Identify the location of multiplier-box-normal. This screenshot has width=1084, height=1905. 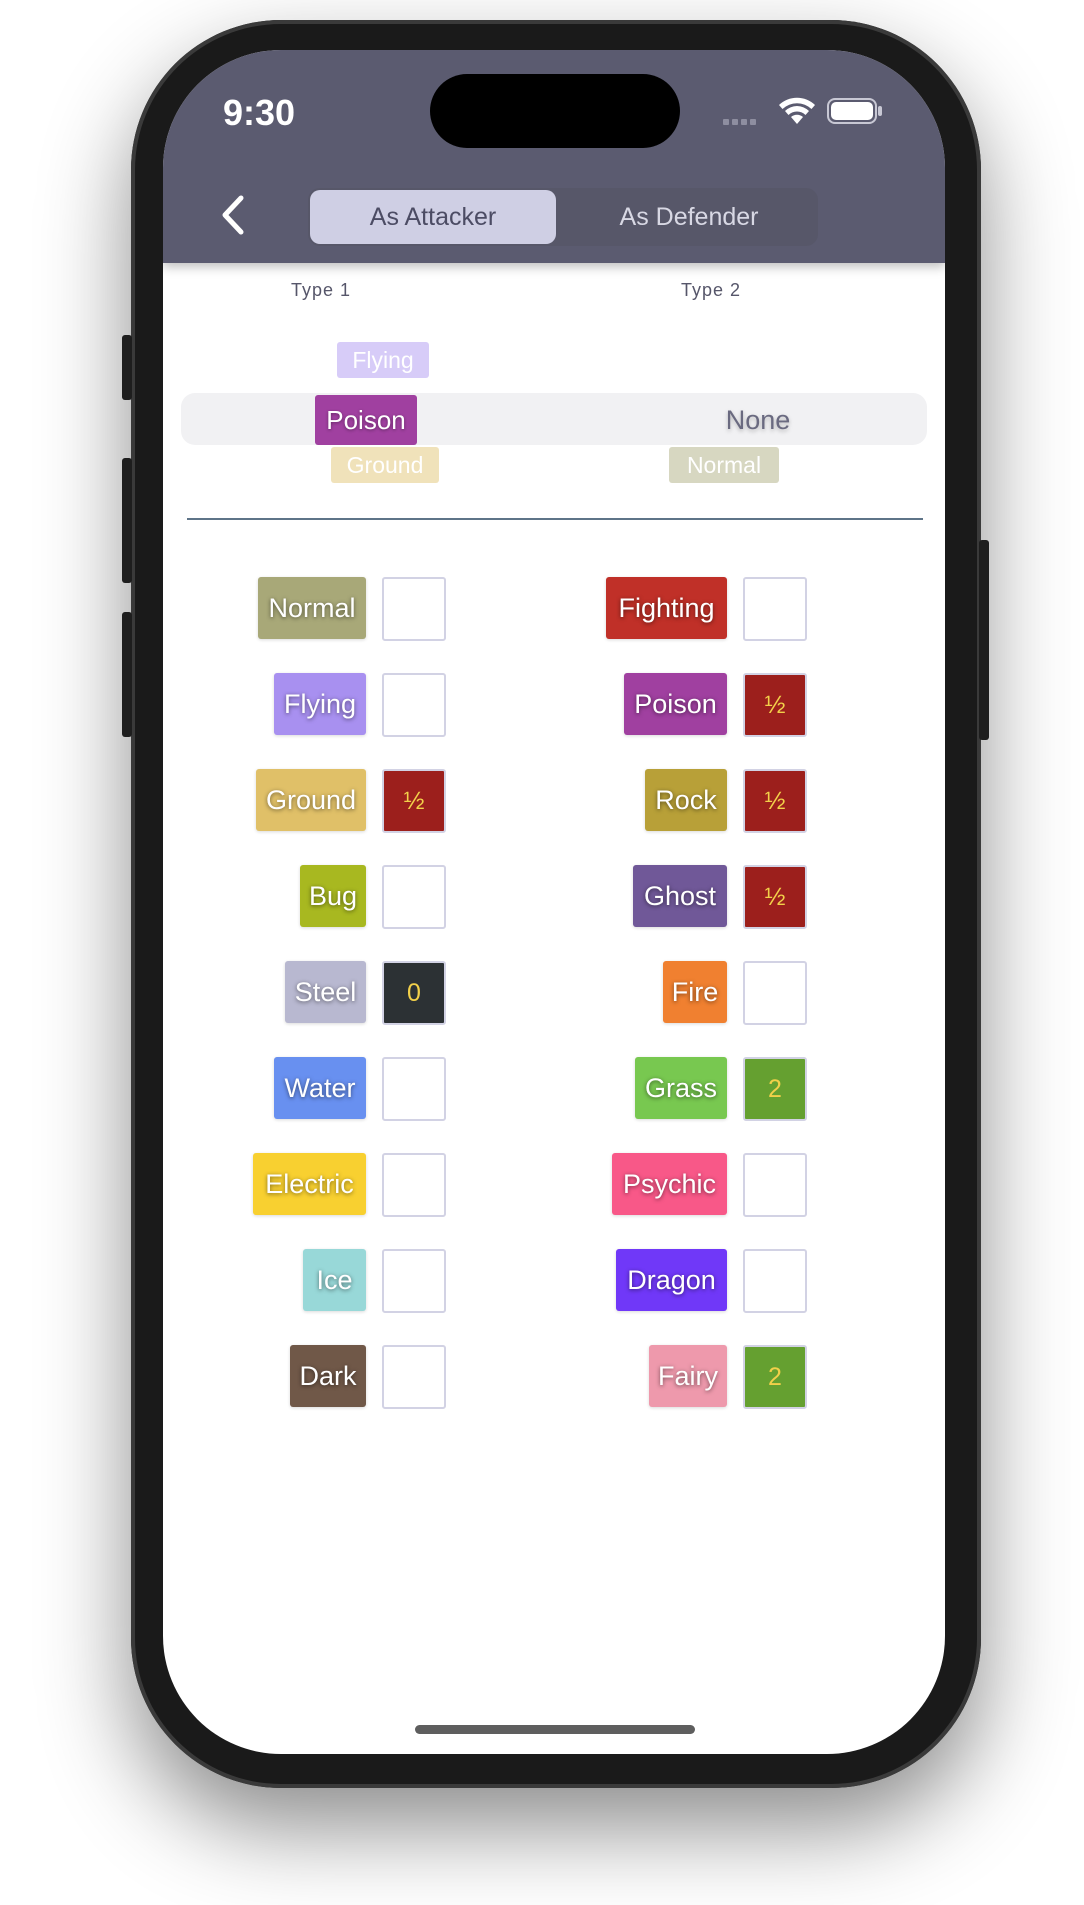
(414, 609).